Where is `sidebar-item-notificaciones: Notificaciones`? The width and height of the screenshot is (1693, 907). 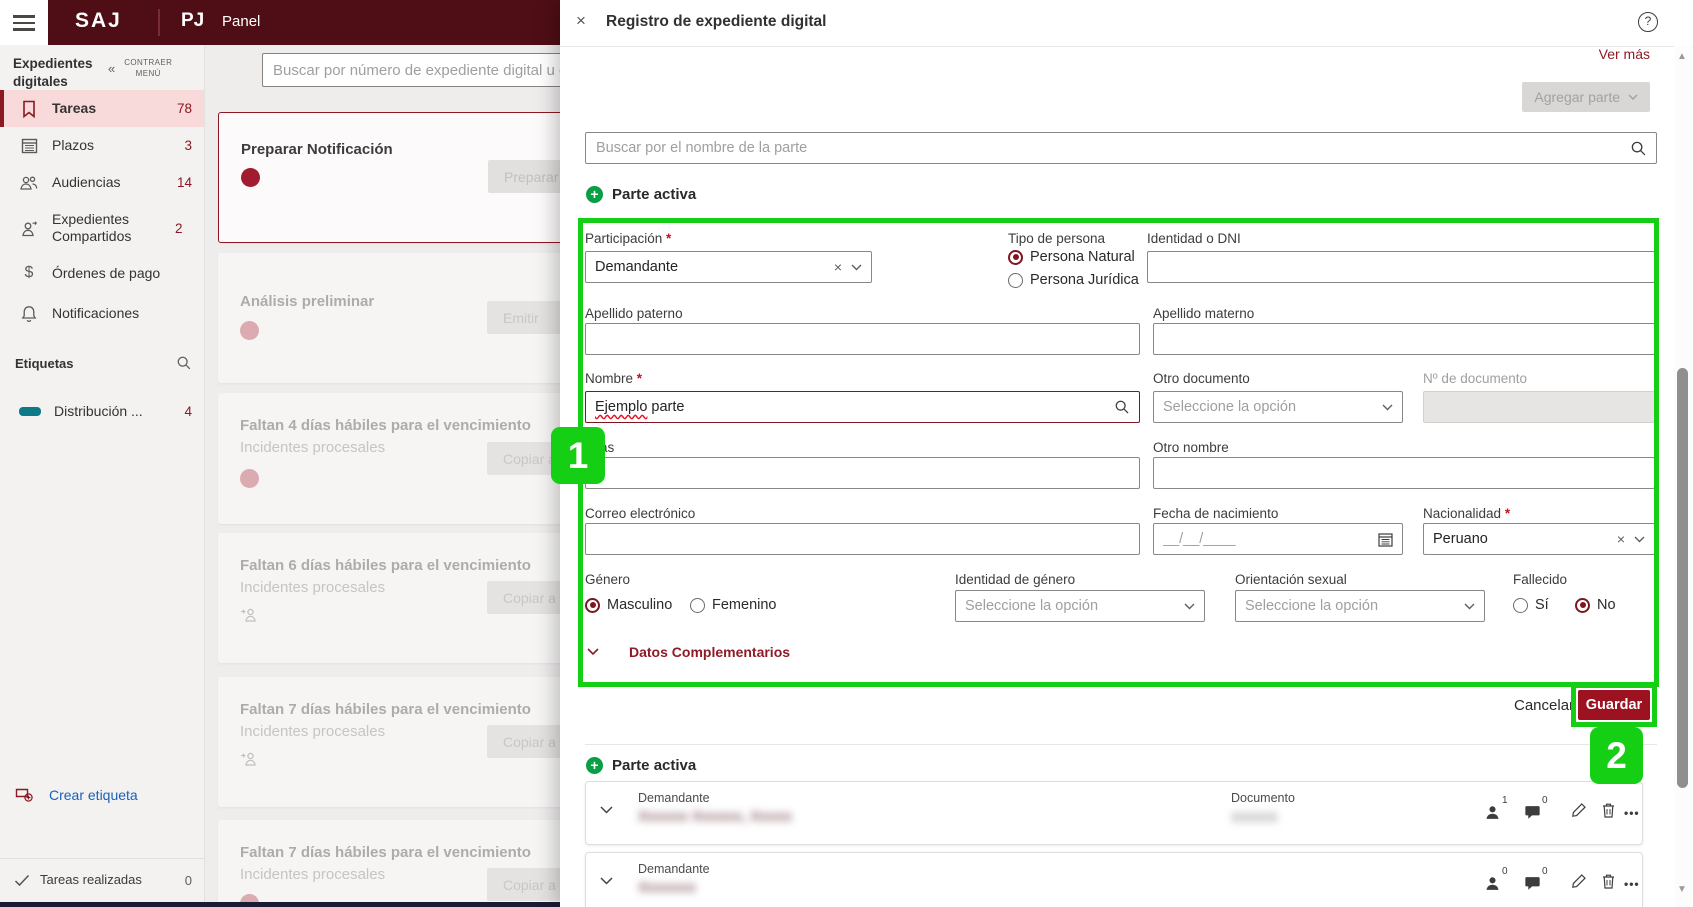
sidebar-item-notificaciones: Notificaciones is located at coordinates (102, 313).